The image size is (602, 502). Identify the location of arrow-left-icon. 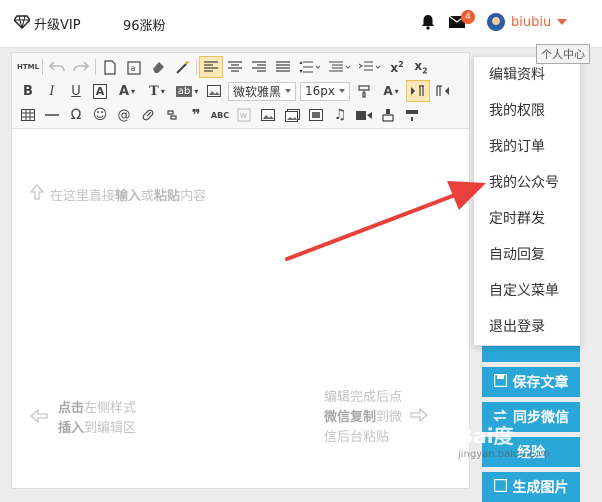
(39, 419).